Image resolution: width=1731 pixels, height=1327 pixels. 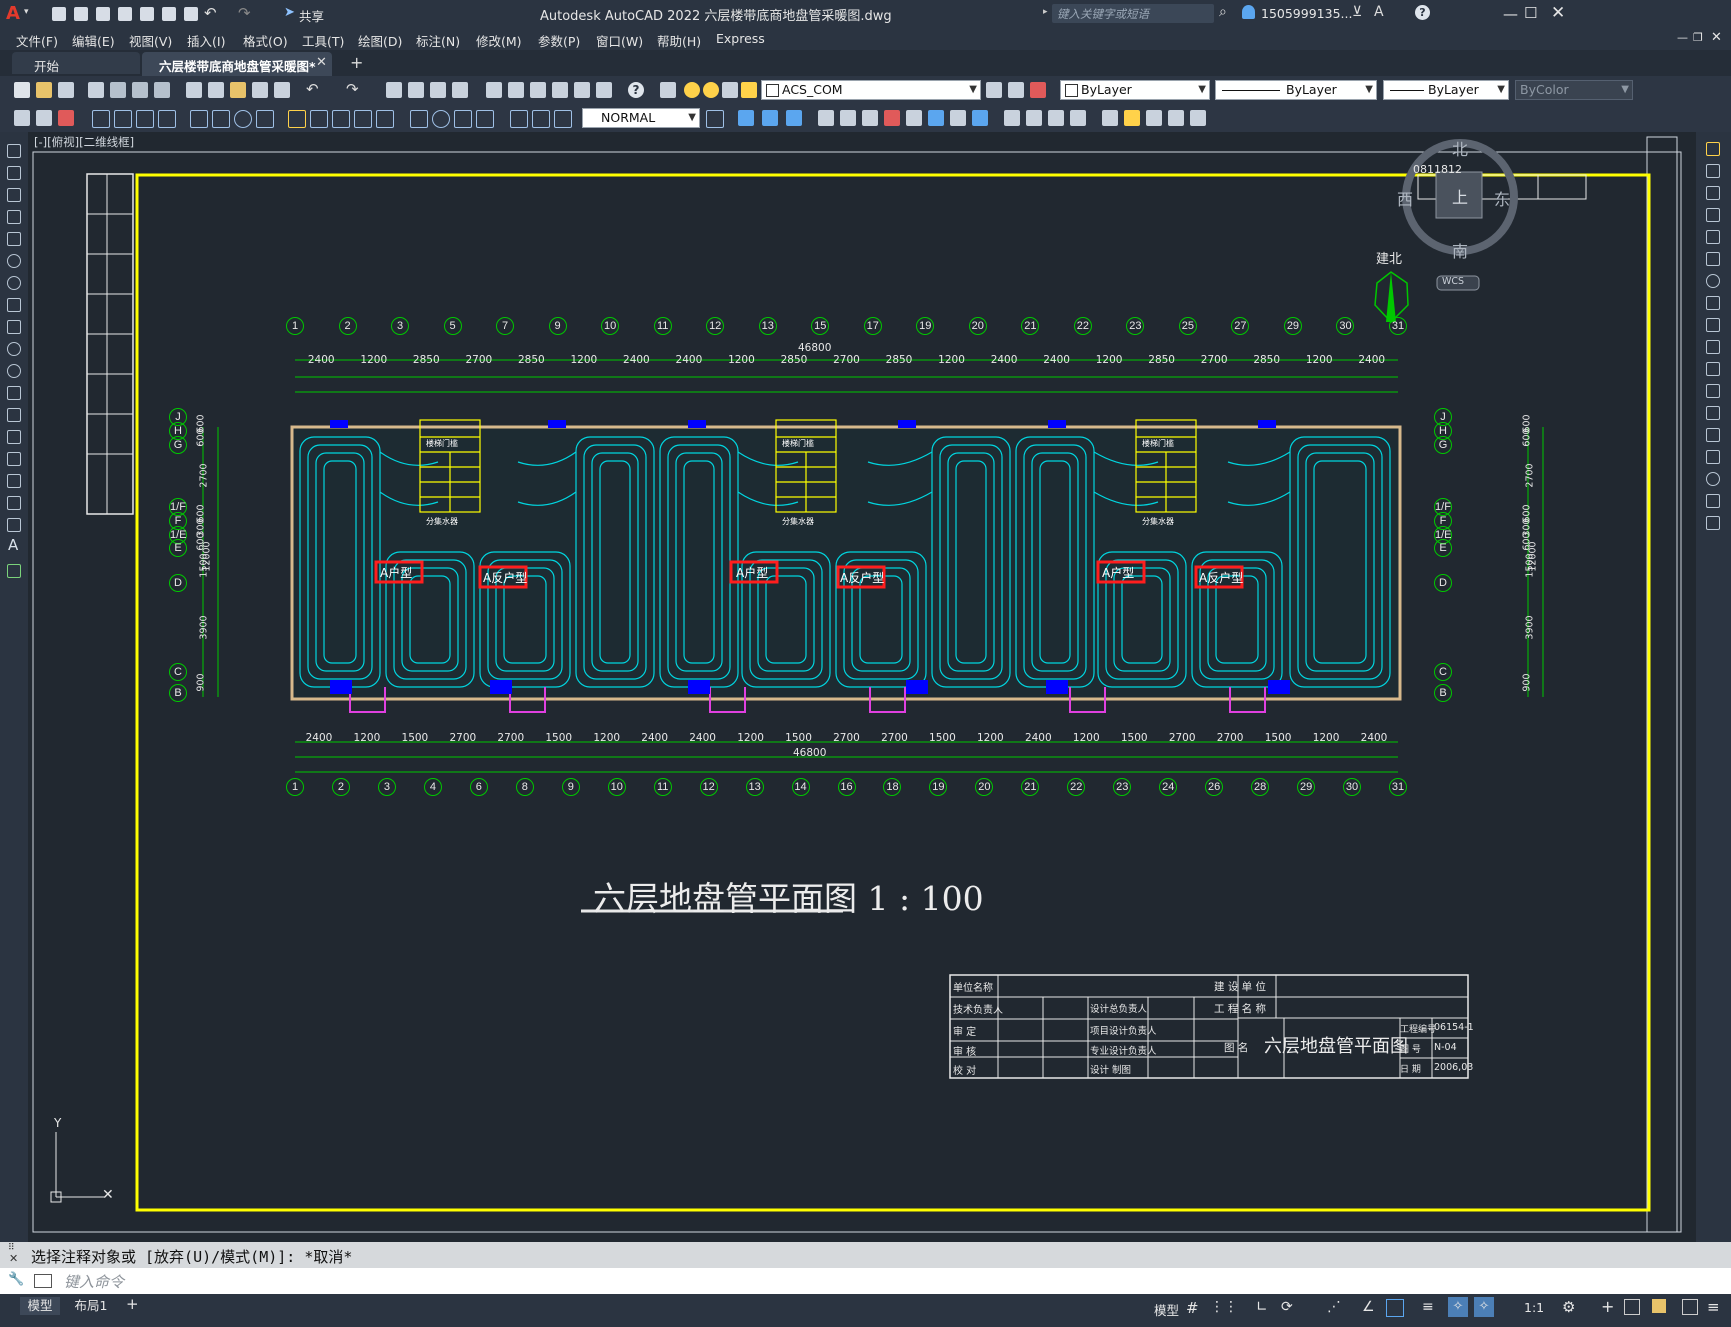 I want to click on ucs-world-icon, so click(x=848, y=118).